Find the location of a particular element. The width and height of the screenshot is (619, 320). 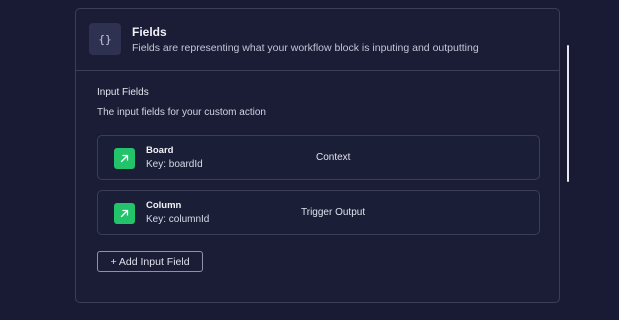

field-card-board: Board Key: boardId Context is located at coordinates (318, 157).